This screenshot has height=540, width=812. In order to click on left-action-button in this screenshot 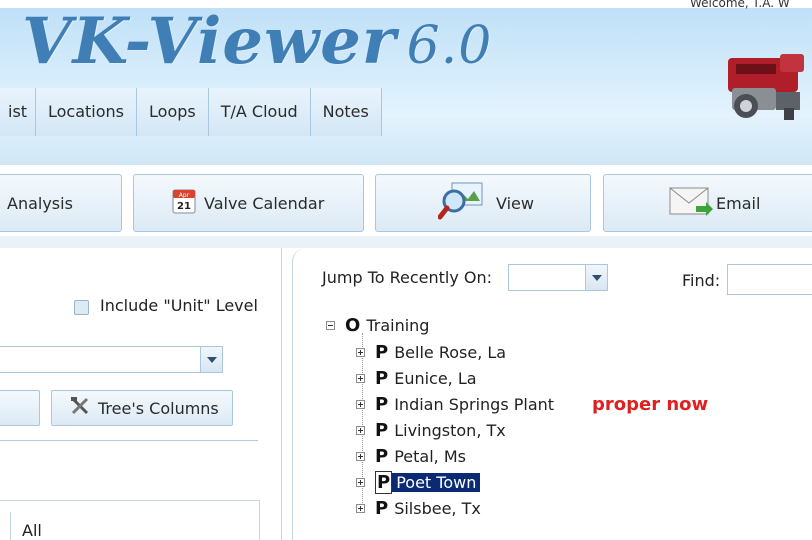, I will do `click(20, 408)`.